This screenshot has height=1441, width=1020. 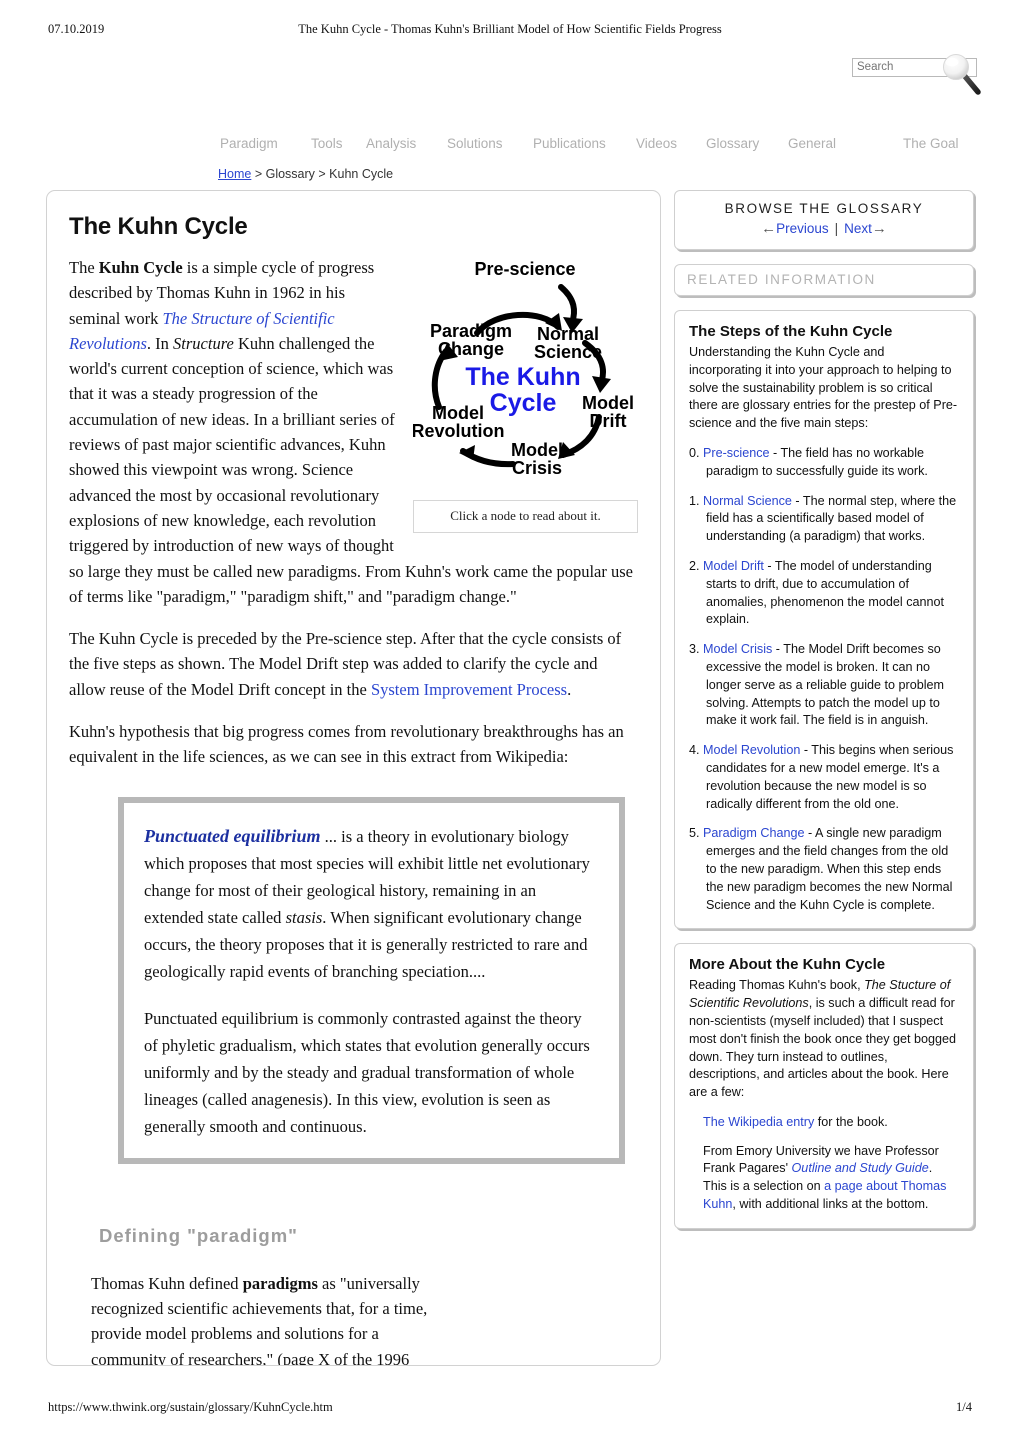 What do you see at coordinates (777, 985) in the screenshot?
I see `more-p1-part-a: Reading Thomas Kuhn's book,` at bounding box center [777, 985].